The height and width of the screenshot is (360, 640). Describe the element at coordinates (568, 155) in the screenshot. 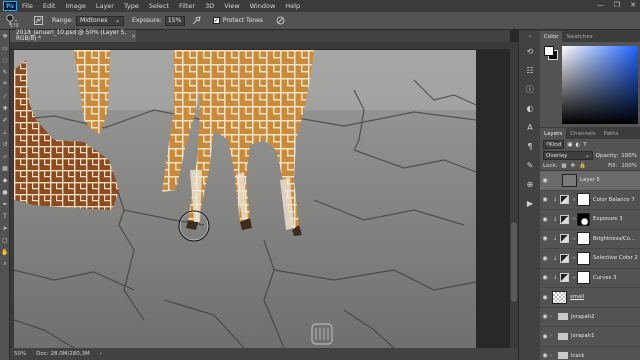

I see `blend-mode-select: Overlay ⌄` at that location.